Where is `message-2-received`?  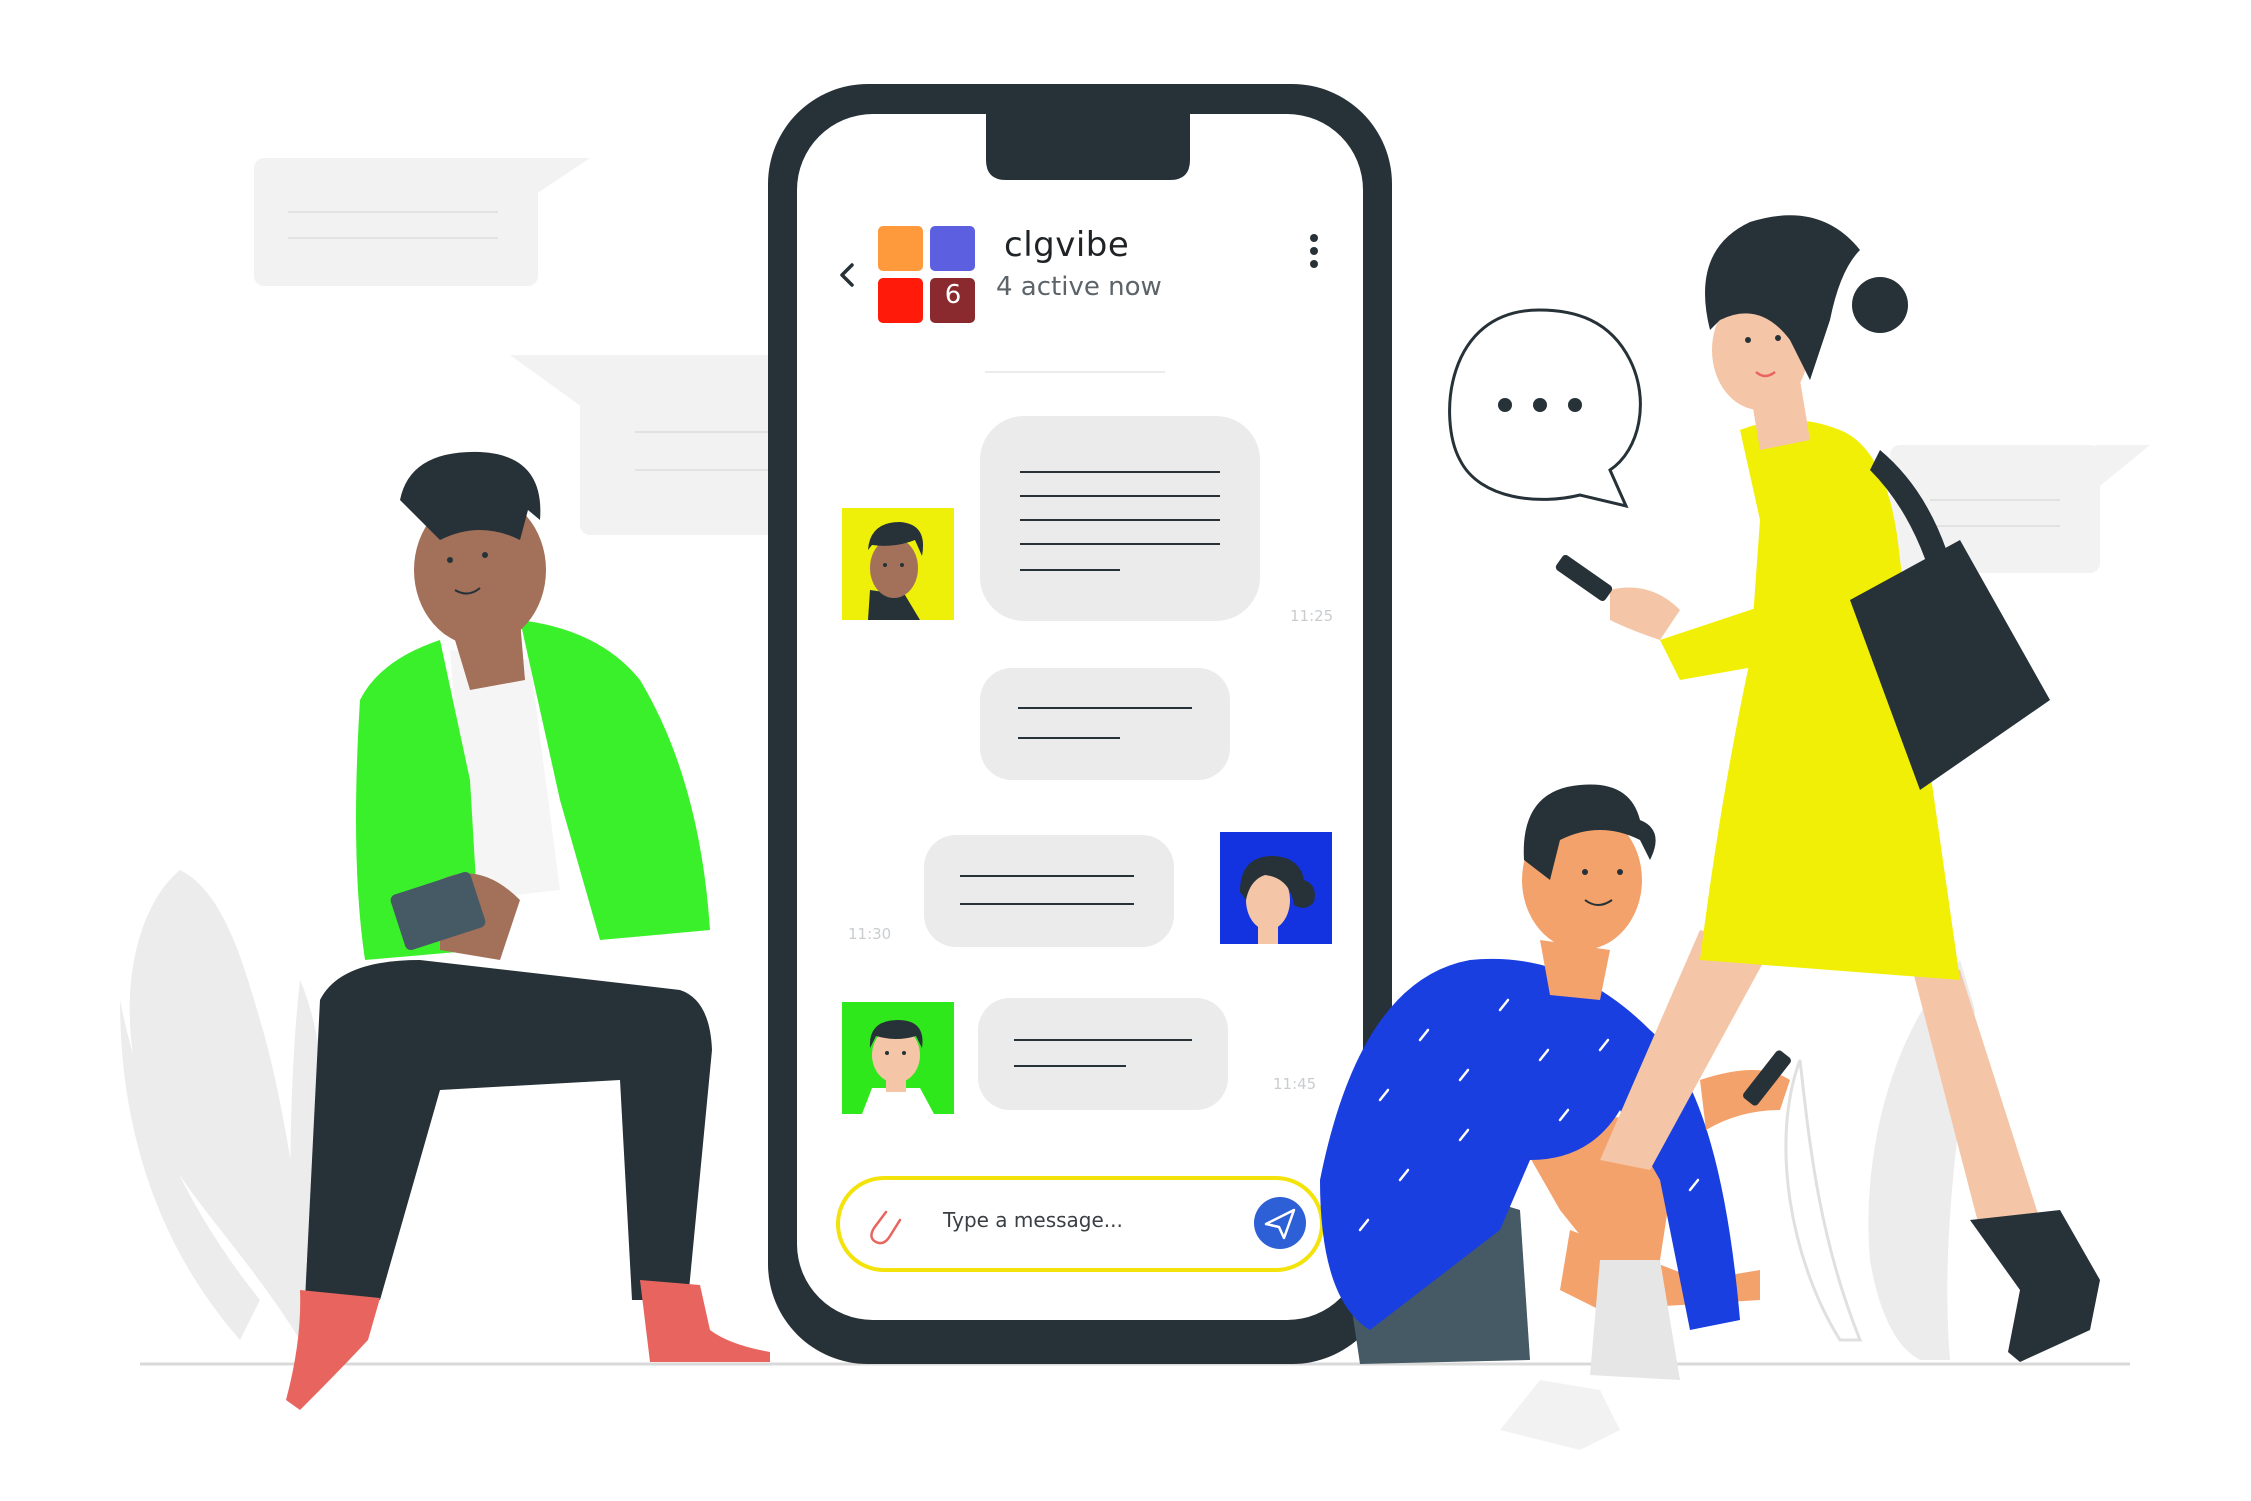
message-2-received is located at coordinates (1105, 724).